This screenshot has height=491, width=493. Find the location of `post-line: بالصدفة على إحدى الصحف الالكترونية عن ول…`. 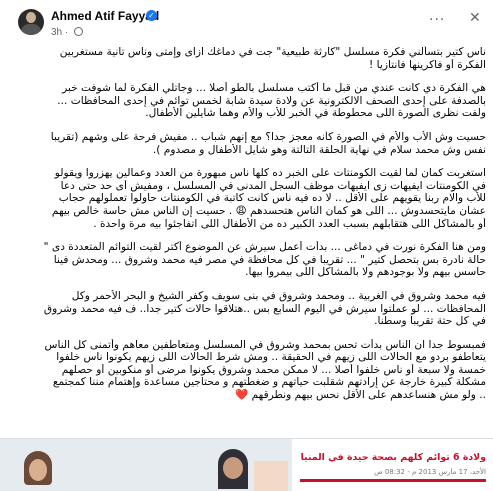

post-line: بالصدفة على إحدى الصحف الالكترونية عن ول… is located at coordinates (271, 100).